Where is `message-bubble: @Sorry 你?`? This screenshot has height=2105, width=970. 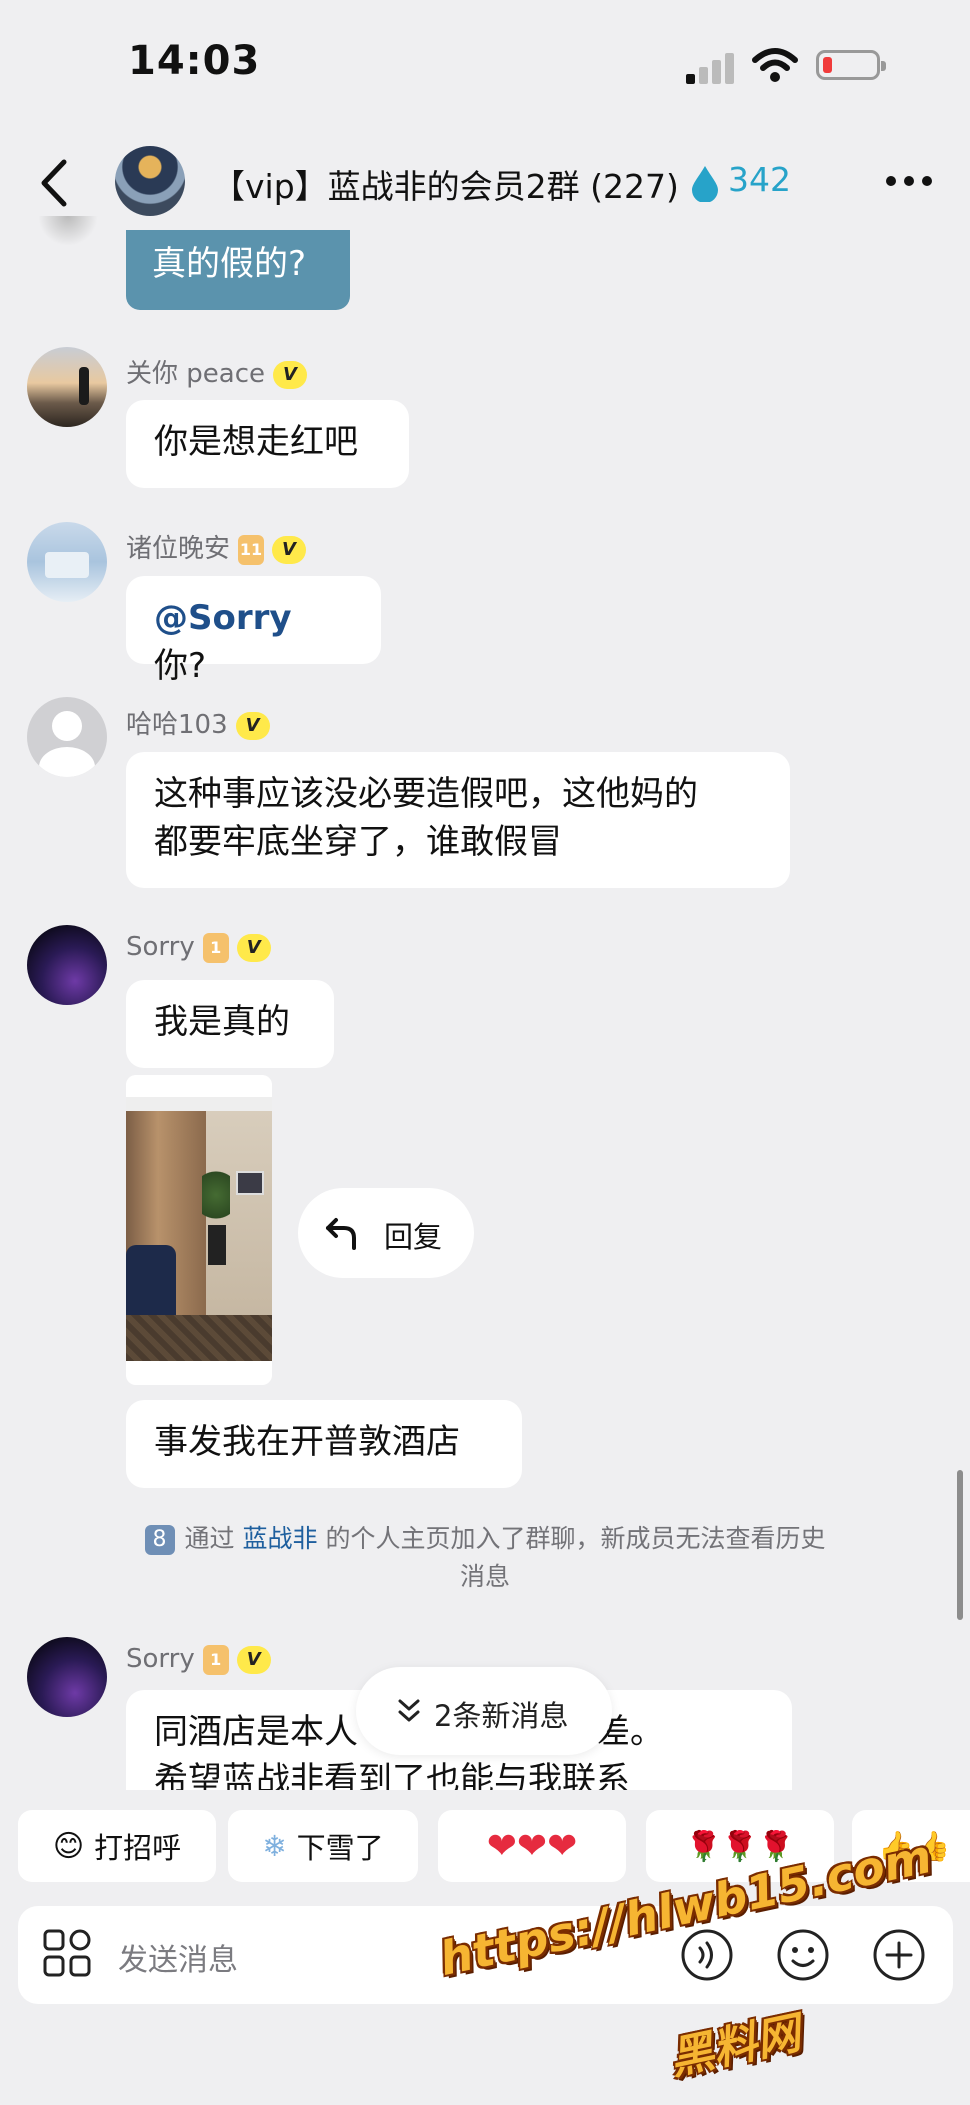 message-bubble: @Sorry 你? is located at coordinates (253, 631).